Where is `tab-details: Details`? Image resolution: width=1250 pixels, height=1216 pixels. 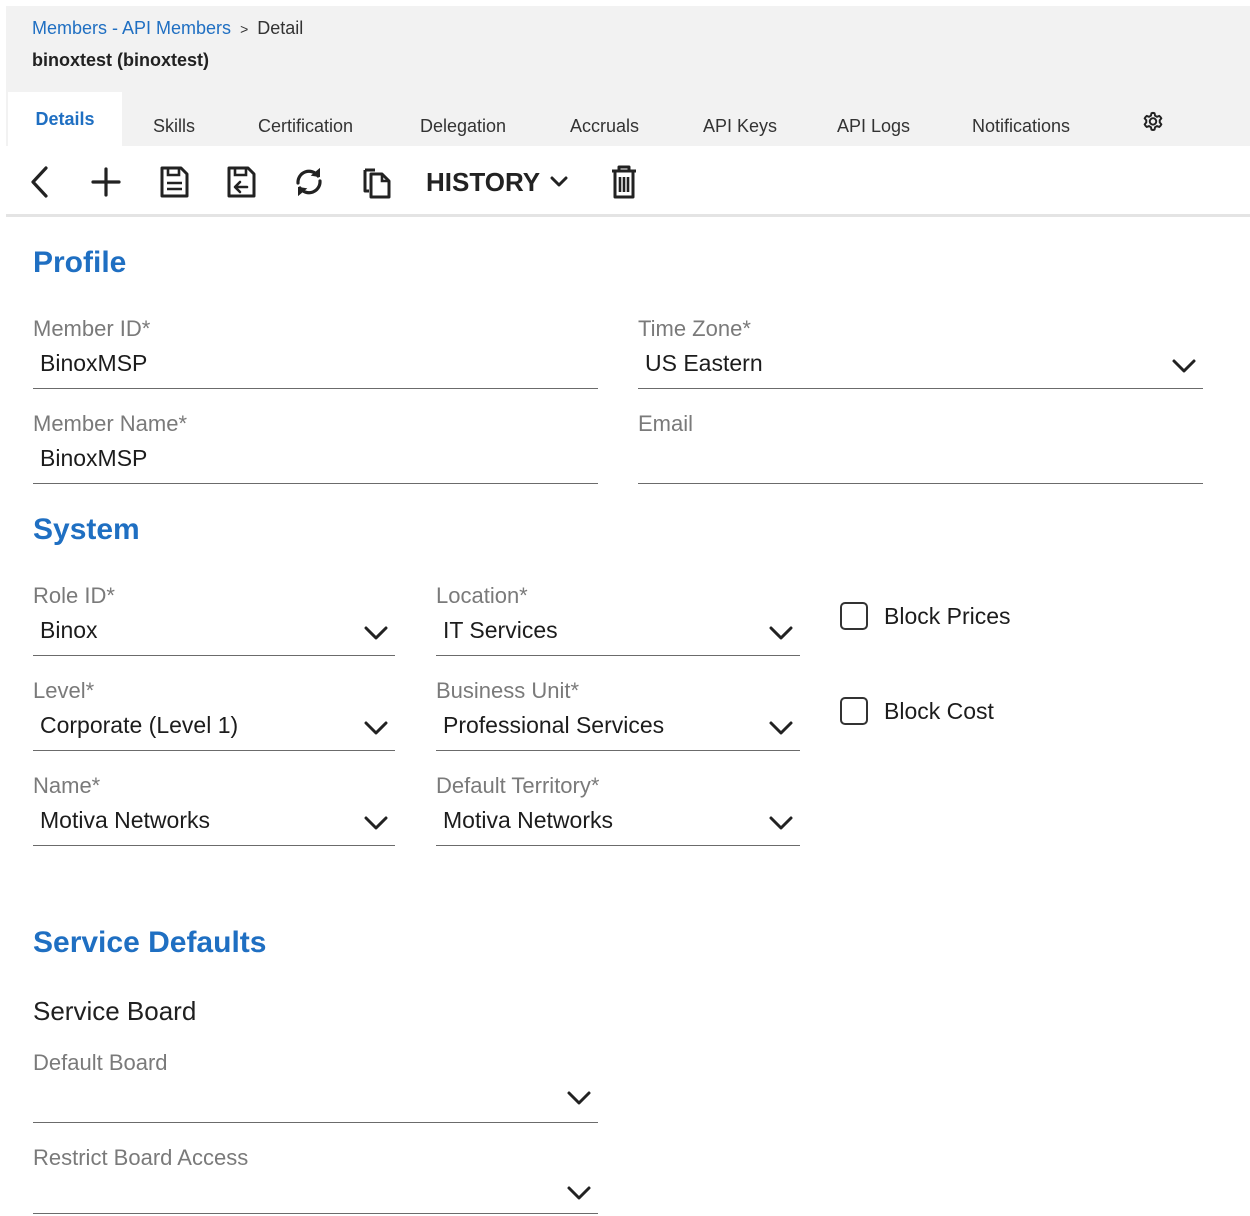
tab-details: Details is located at coordinates (65, 119).